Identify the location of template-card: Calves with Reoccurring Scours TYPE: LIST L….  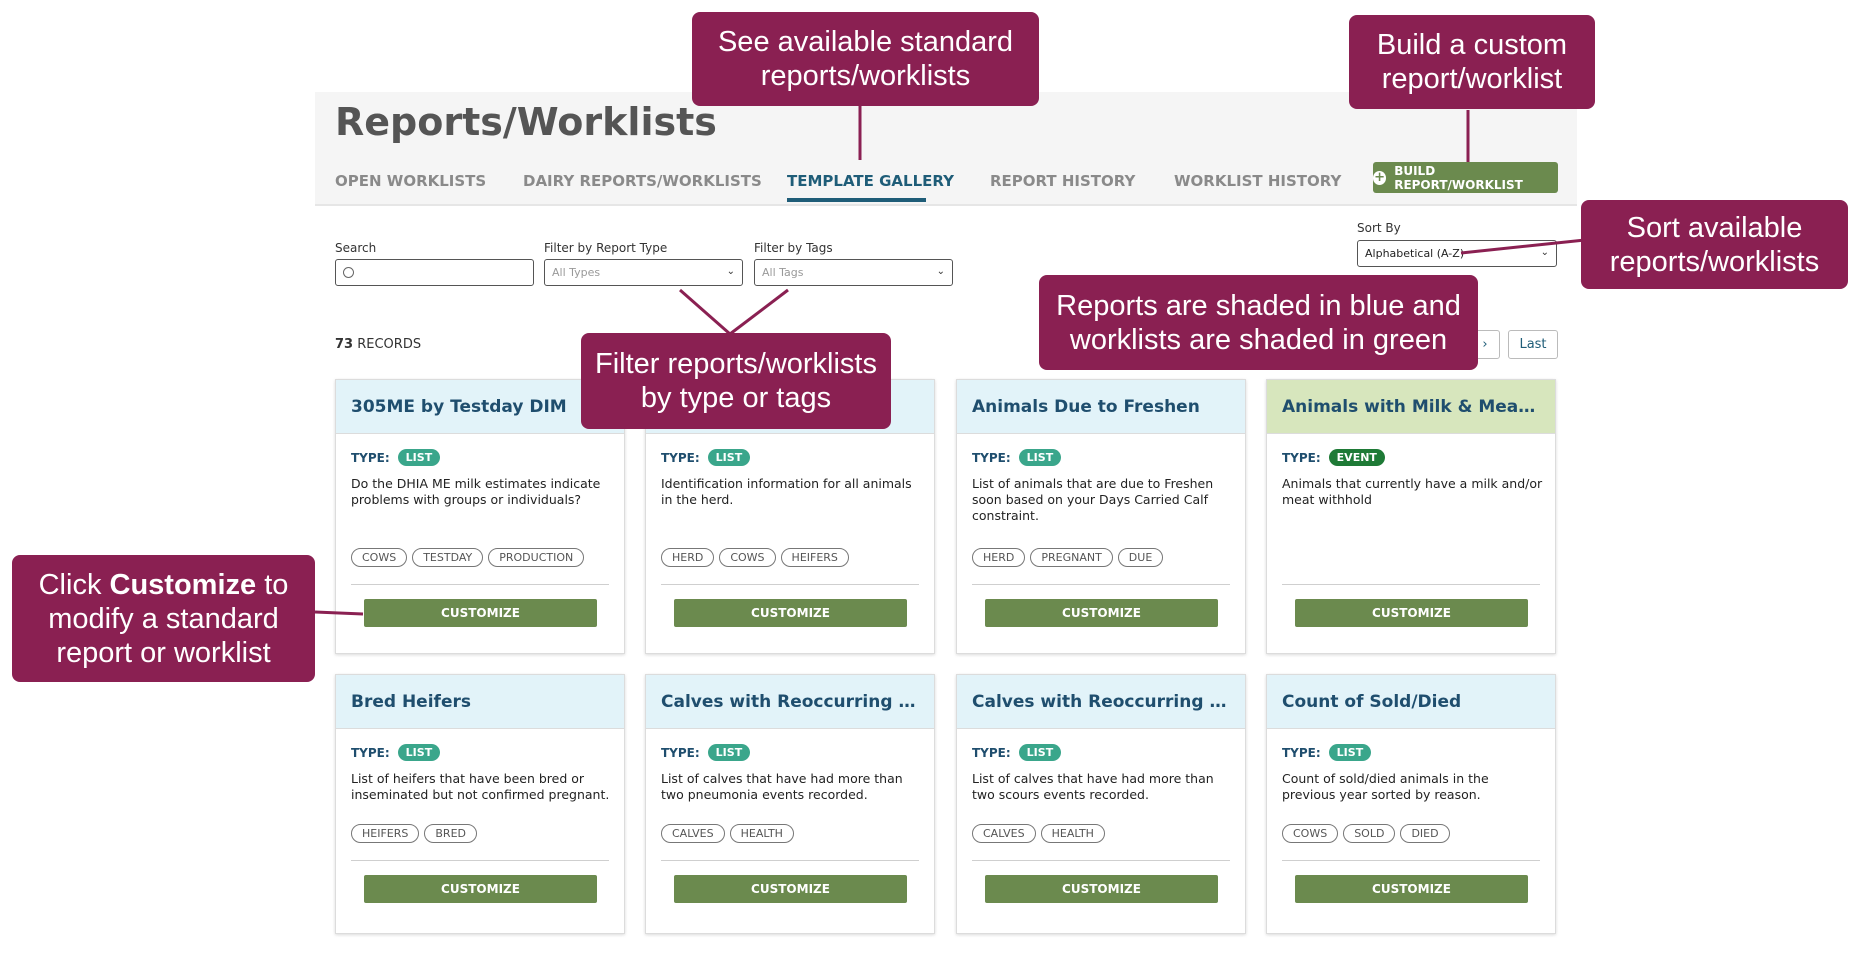
(1101, 804).